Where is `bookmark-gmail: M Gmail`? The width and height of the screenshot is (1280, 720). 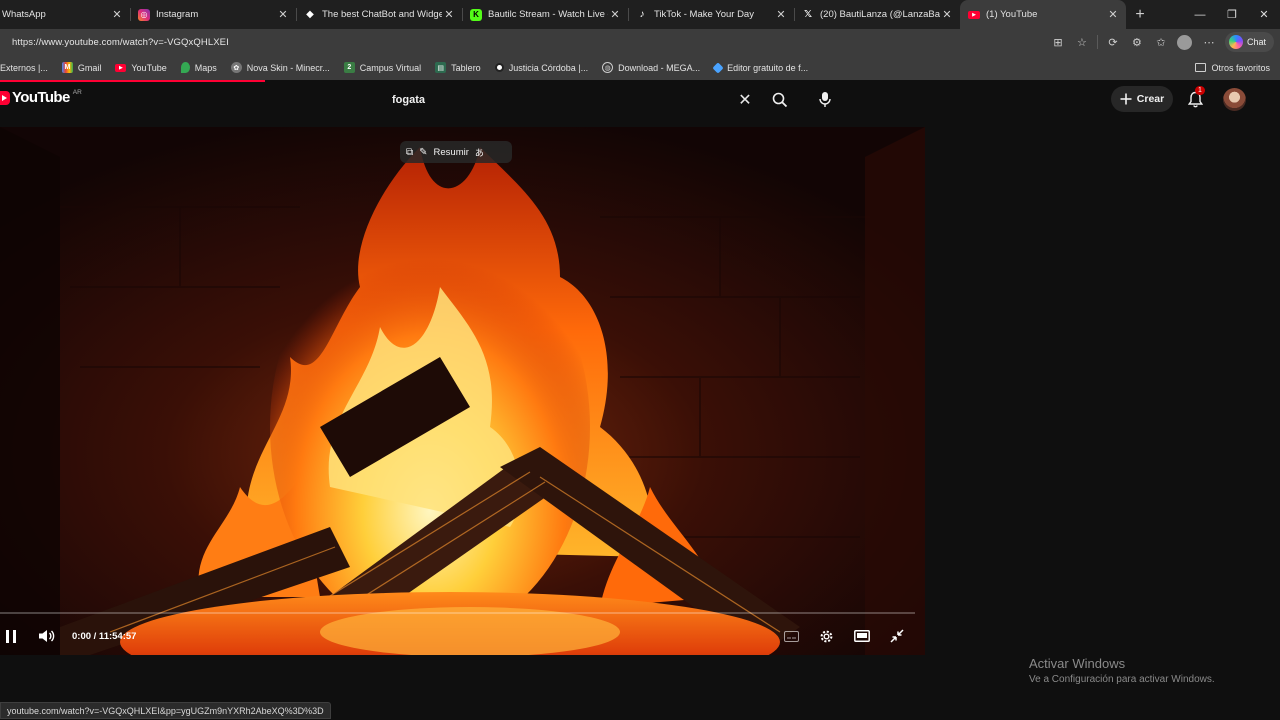 bookmark-gmail: M Gmail is located at coordinates (82, 67).